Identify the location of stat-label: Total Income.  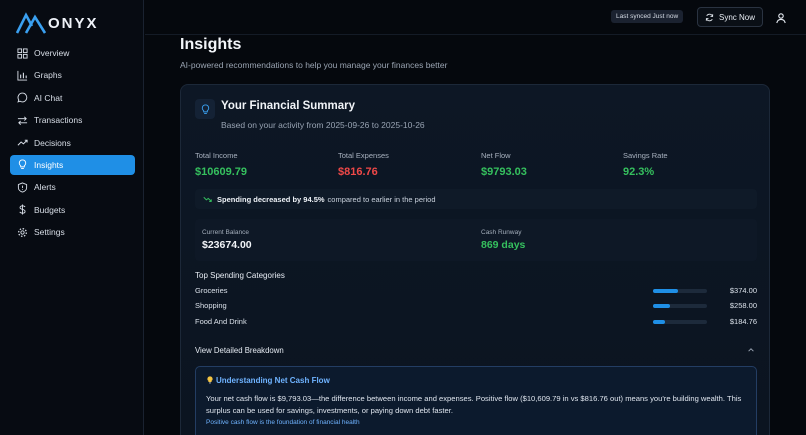
(216, 155).